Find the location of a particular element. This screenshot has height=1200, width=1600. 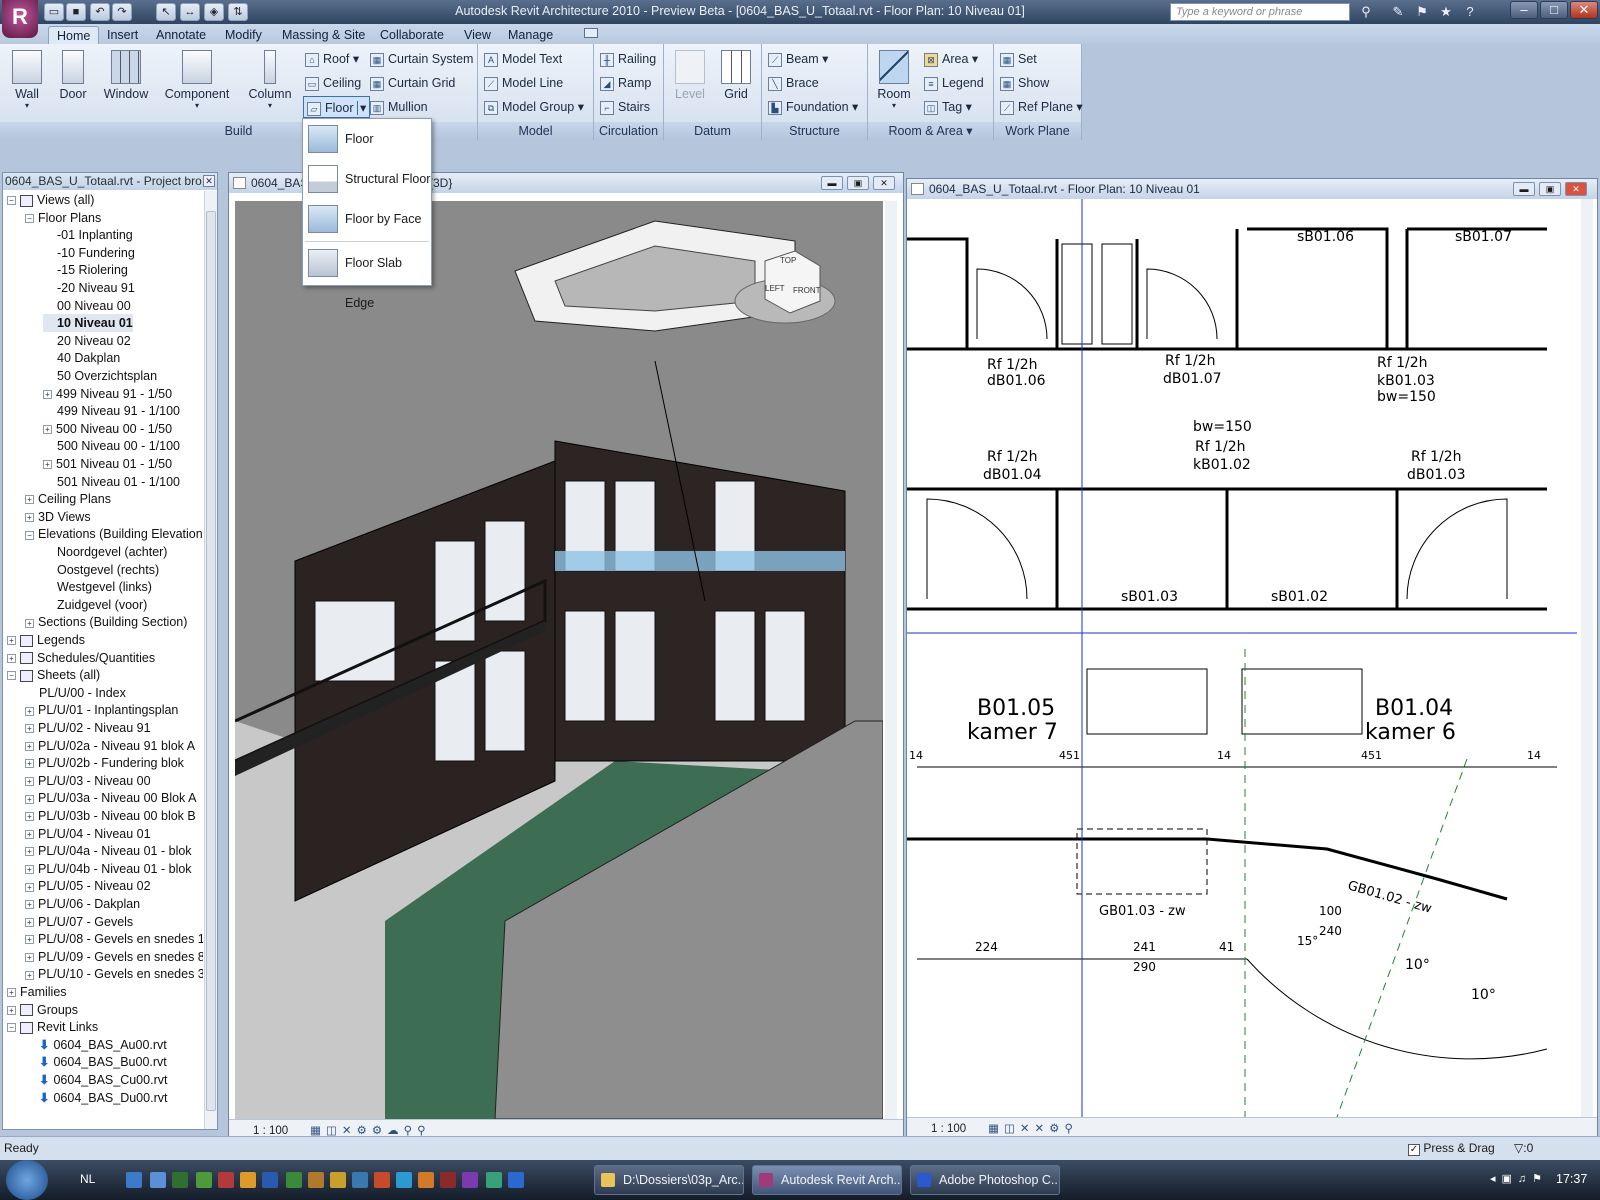

window-button: Window is located at coordinates (126, 73).